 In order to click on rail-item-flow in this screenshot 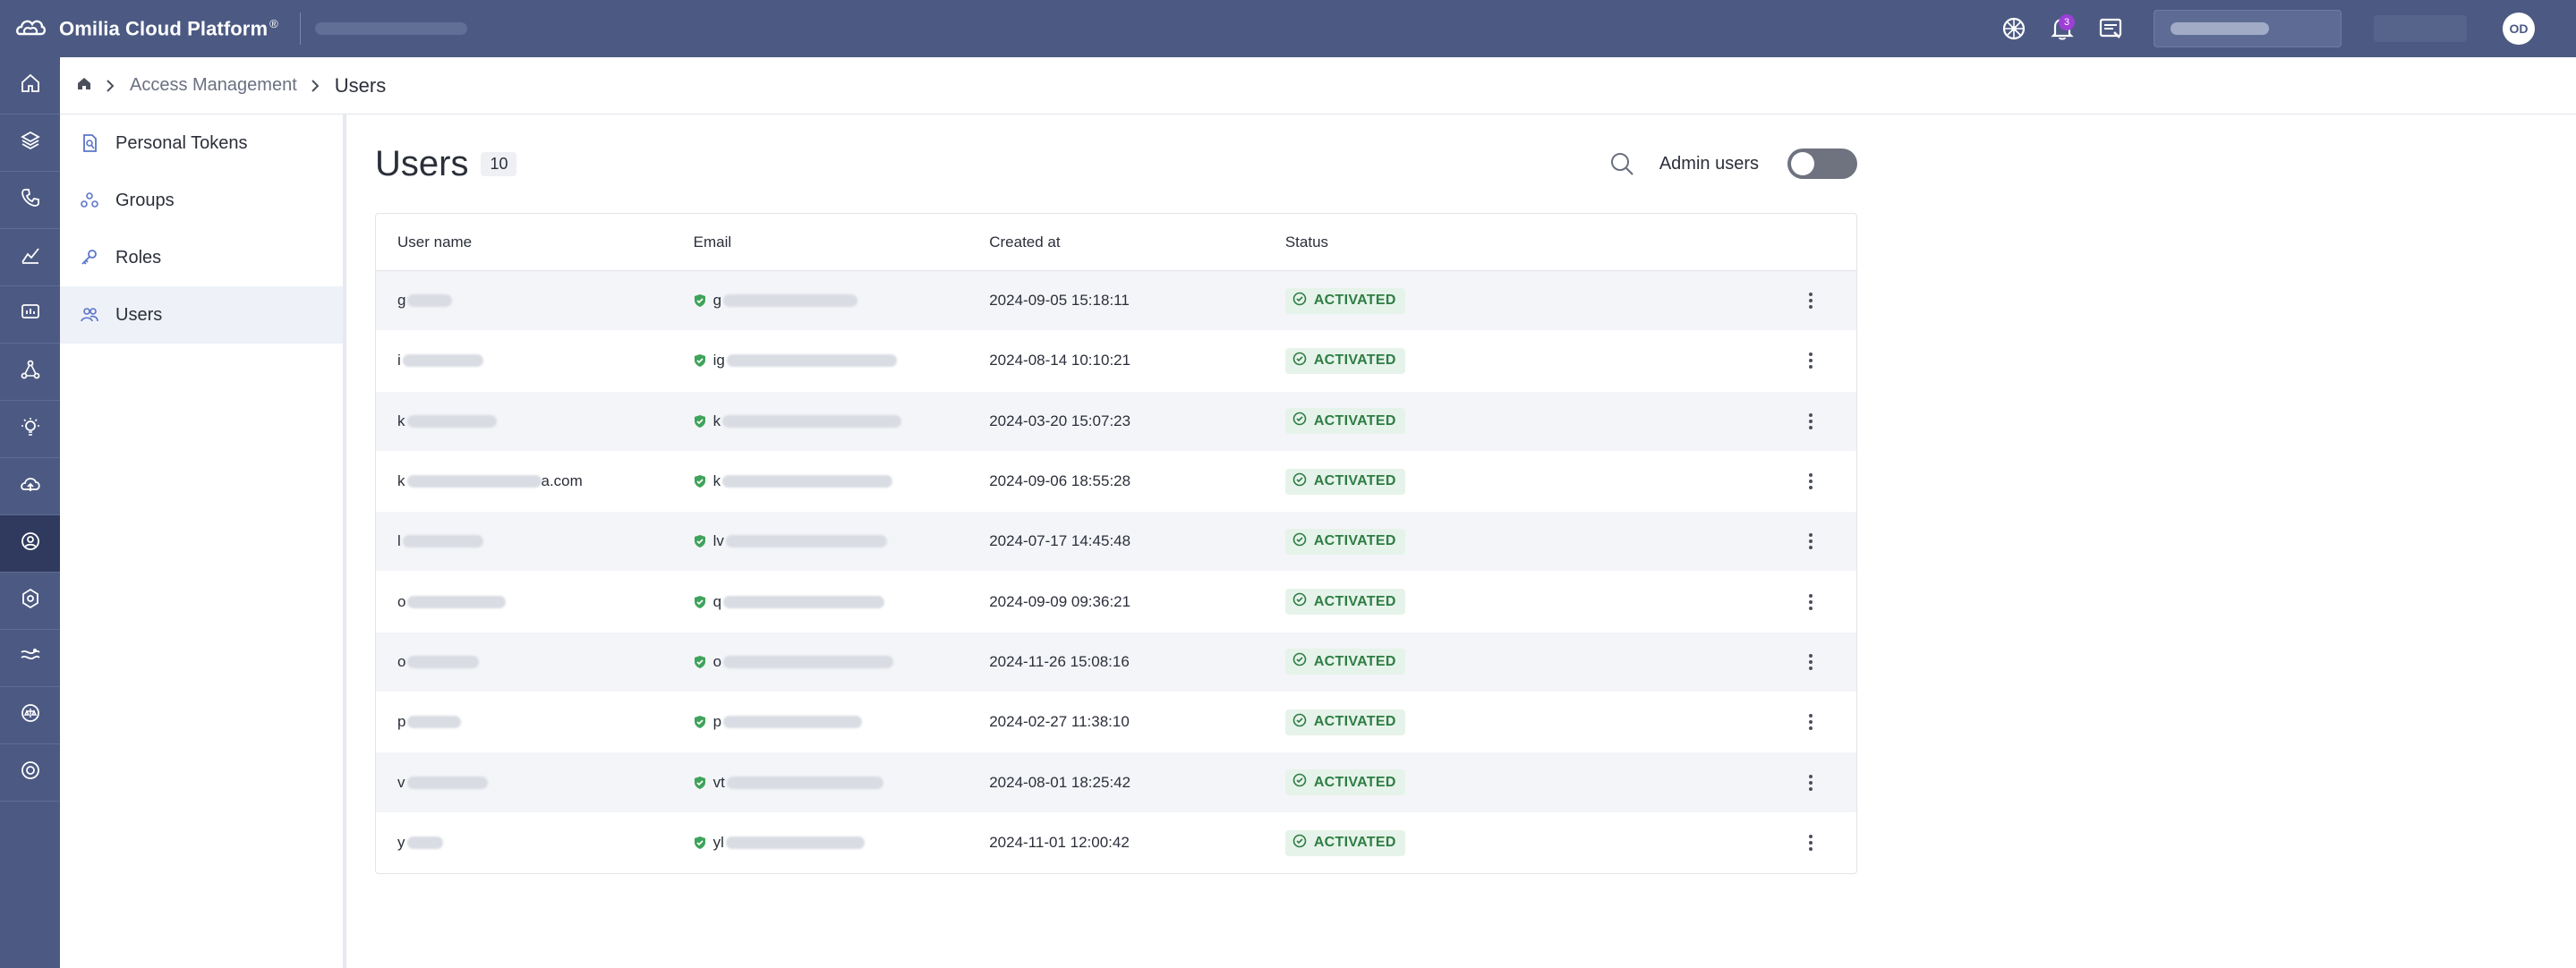, I will do `click(30, 372)`.